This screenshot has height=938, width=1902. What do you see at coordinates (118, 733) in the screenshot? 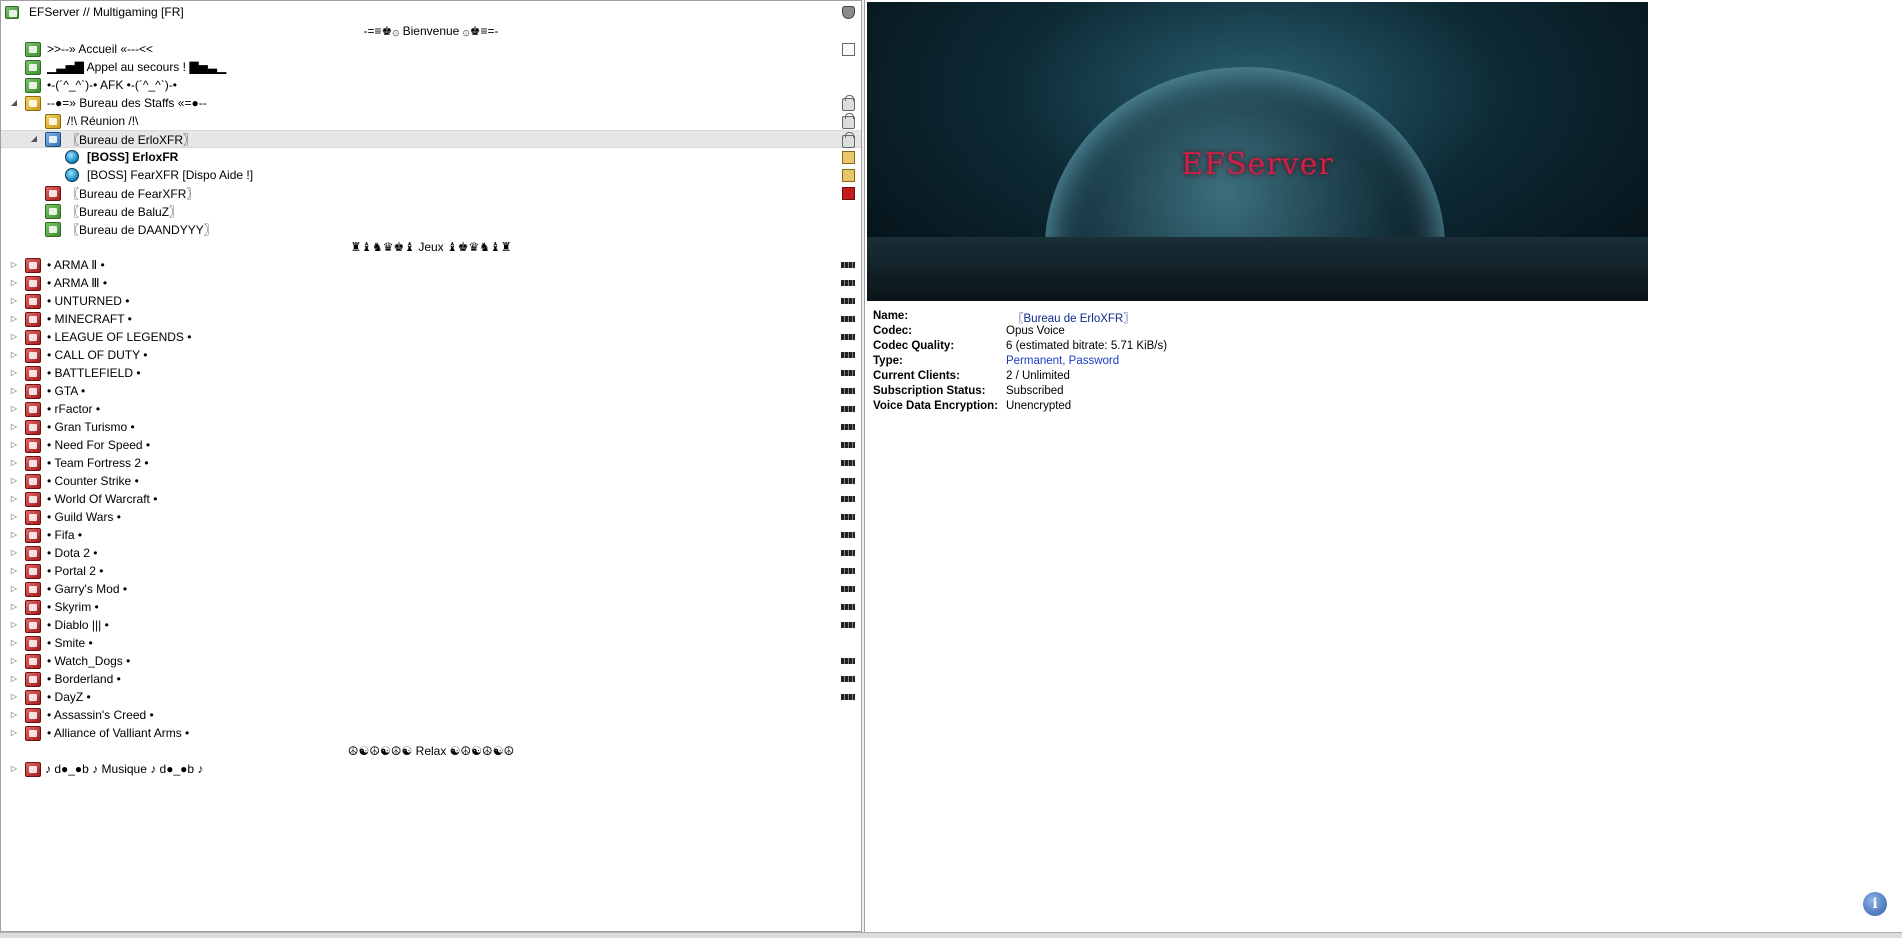
I see `channel-label-game: • Alliance of Valliant Arms •` at bounding box center [118, 733].